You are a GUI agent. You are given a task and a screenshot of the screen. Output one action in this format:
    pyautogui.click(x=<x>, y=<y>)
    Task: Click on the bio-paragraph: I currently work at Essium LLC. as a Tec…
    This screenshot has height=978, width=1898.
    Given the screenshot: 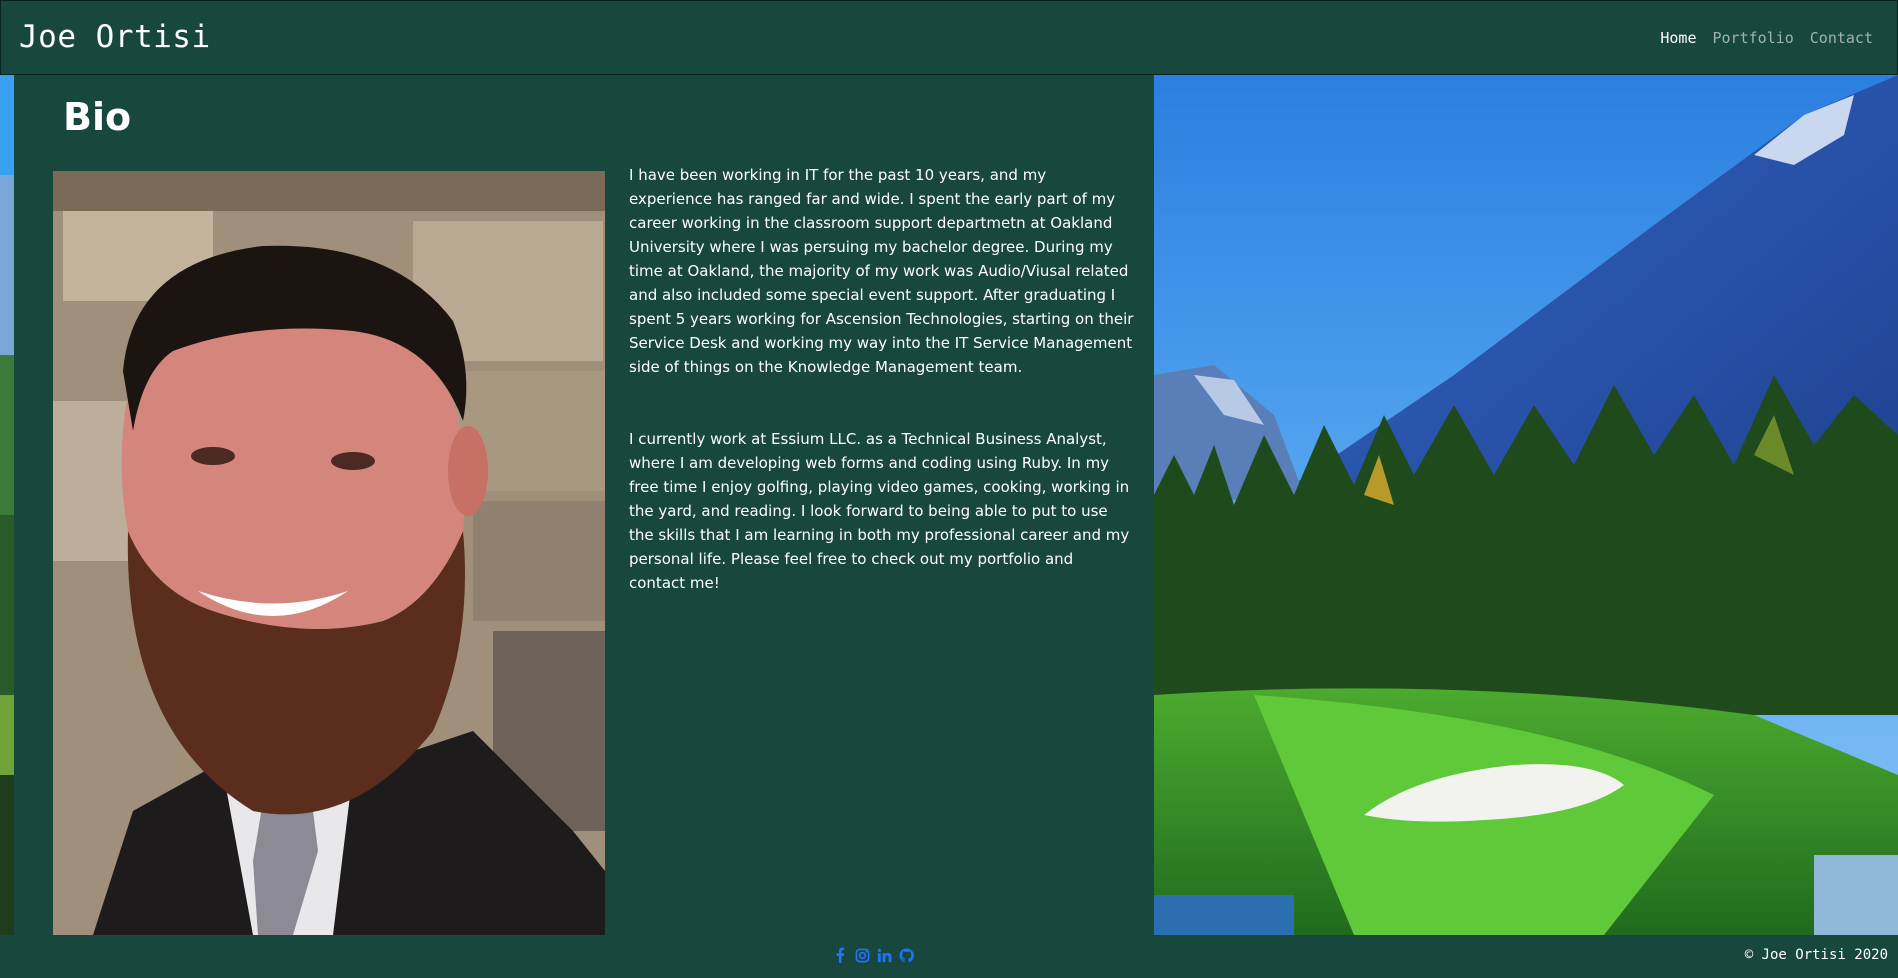 What is the action you would take?
    pyautogui.click(x=879, y=511)
    